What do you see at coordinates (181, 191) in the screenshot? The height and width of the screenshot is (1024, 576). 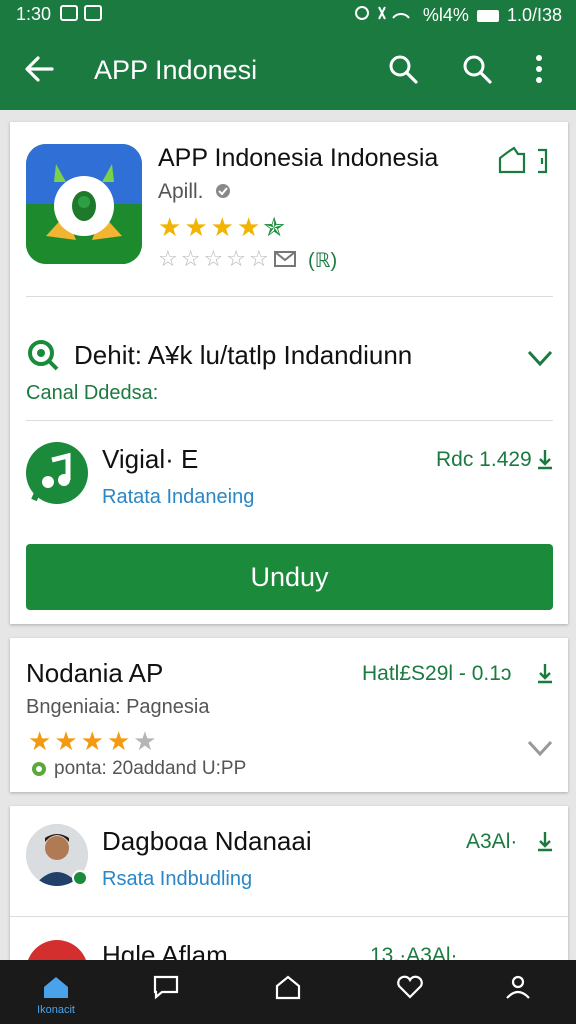 I see `app-developer: Apill.` at bounding box center [181, 191].